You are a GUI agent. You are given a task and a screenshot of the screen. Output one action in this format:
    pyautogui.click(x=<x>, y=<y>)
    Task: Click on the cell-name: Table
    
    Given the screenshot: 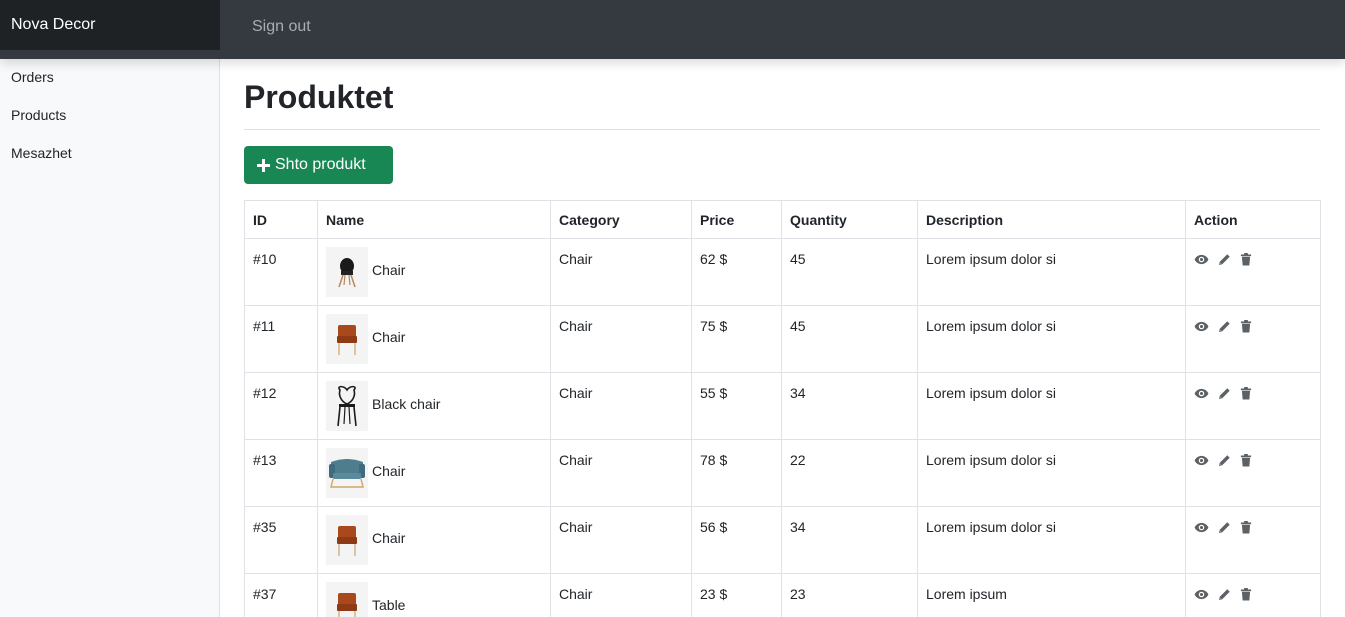 What is the action you would take?
    pyautogui.click(x=434, y=595)
    